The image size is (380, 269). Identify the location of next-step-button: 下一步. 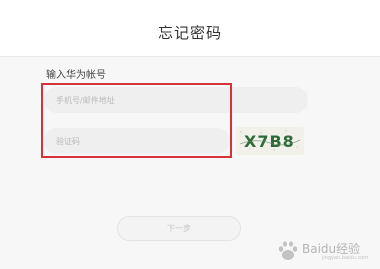
(179, 228).